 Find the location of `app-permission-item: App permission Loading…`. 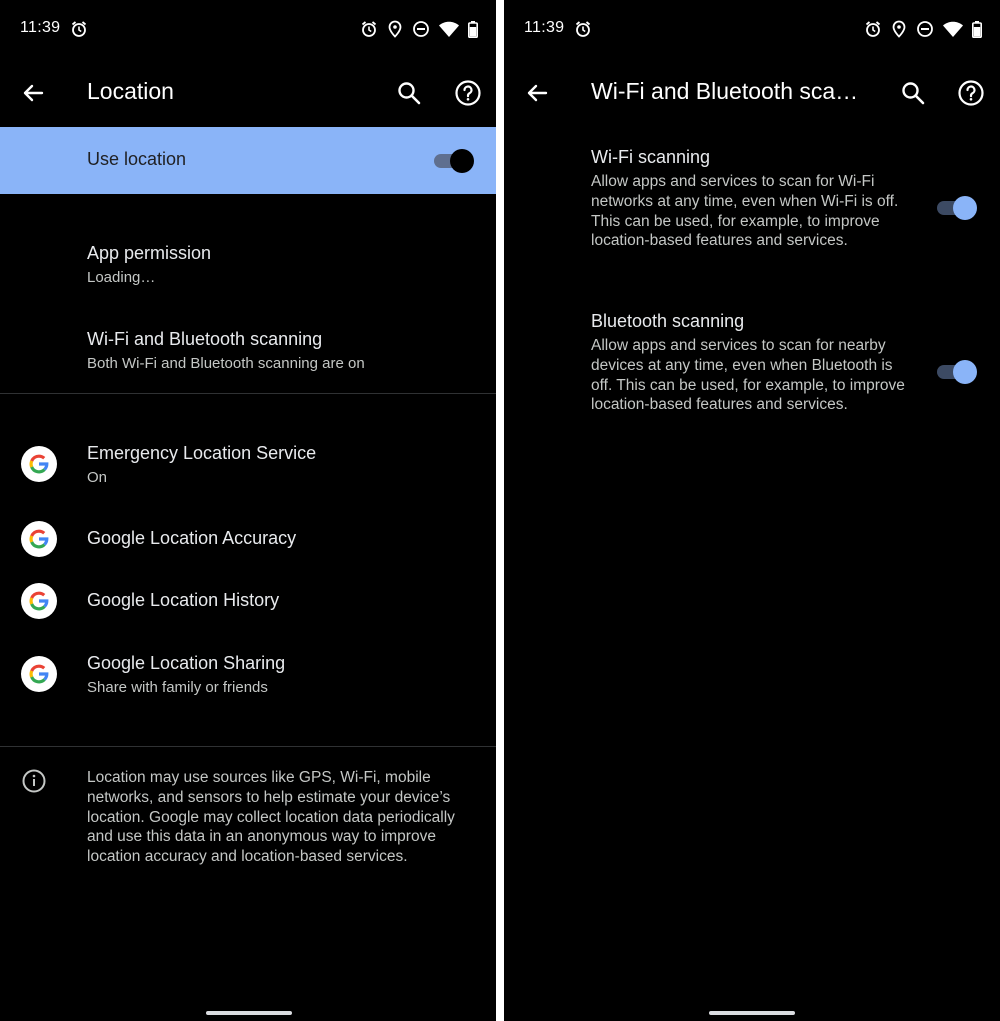

app-permission-item: App permission Loading… is located at coordinates (248, 267).